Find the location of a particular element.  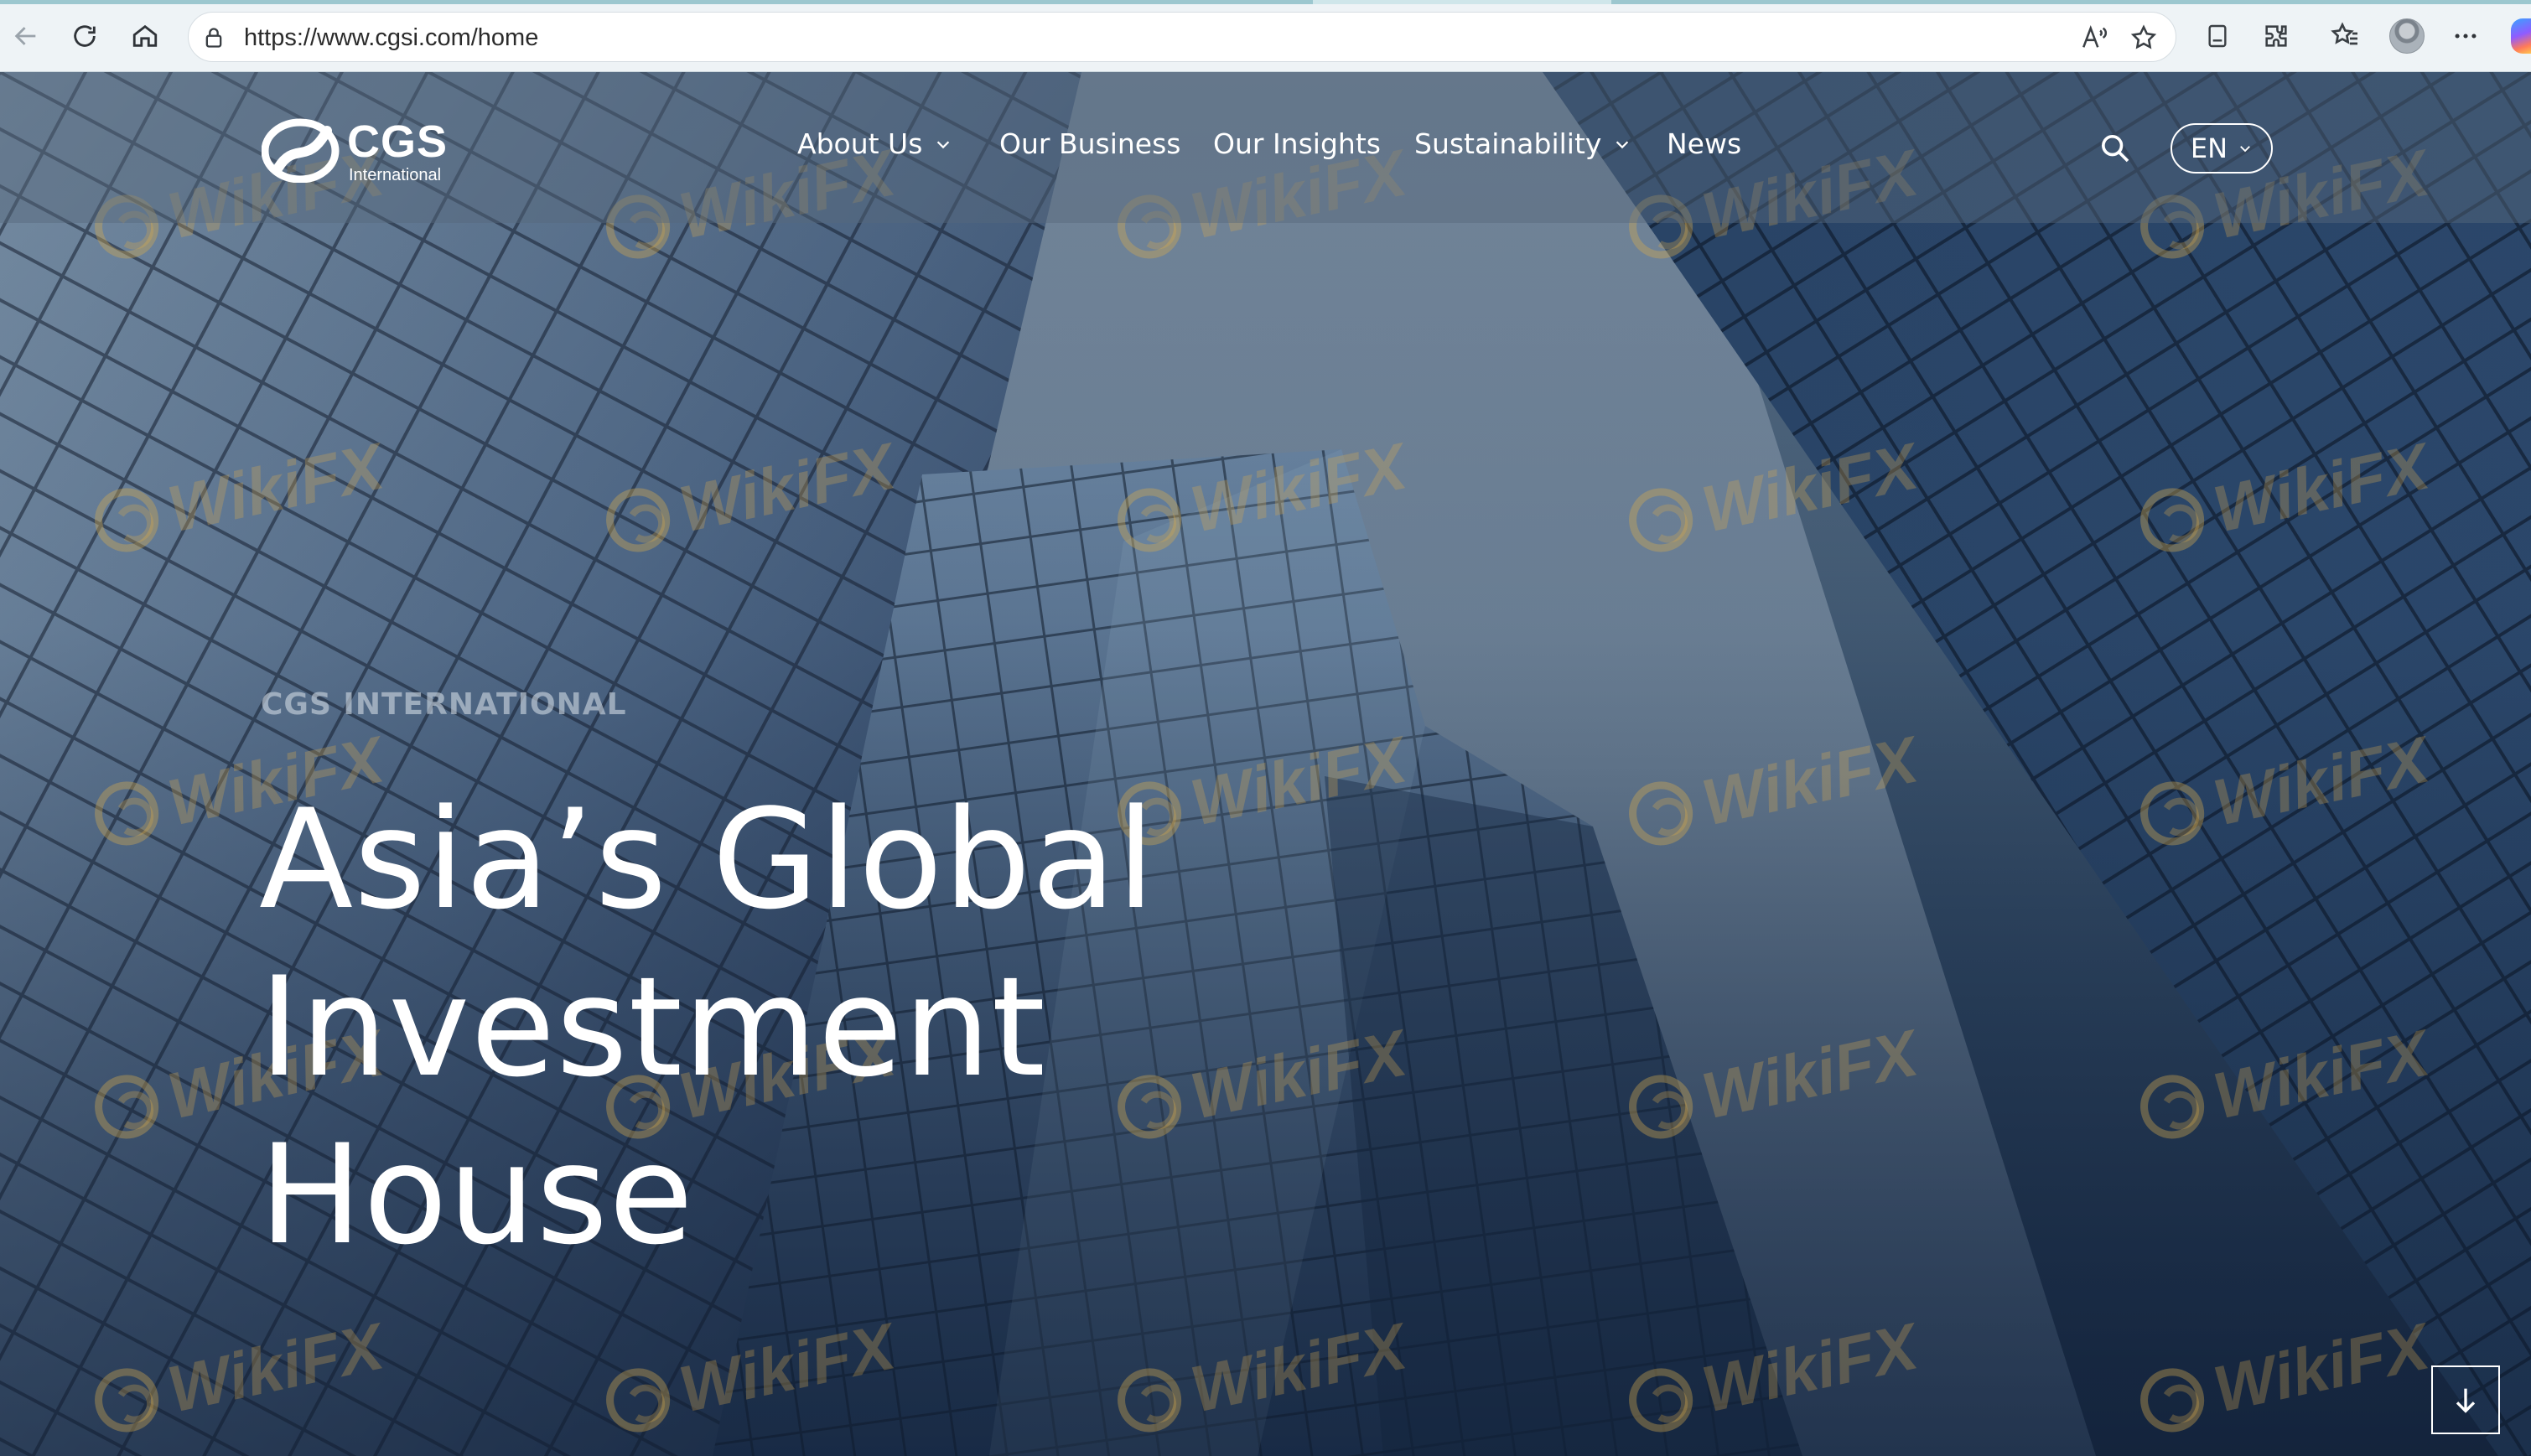

profile-avatar is located at coordinates (2407, 36).